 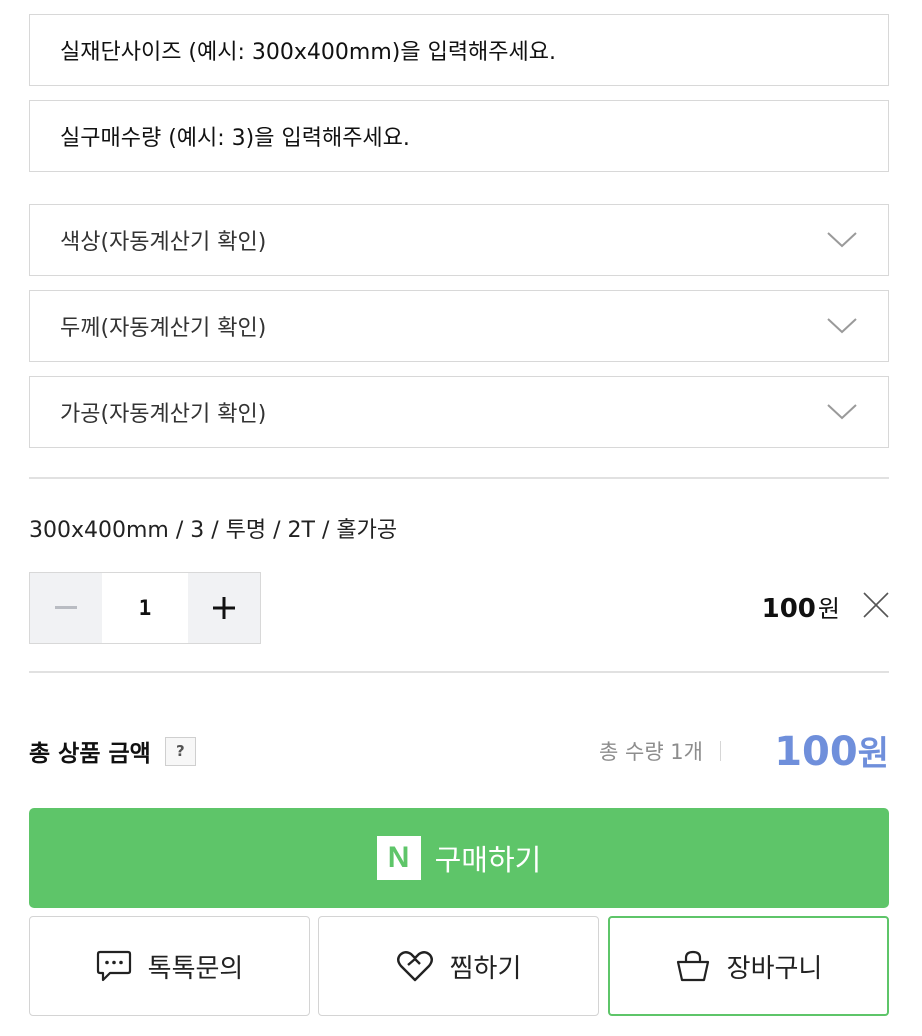 What do you see at coordinates (213, 530) in the screenshot?
I see `selected-option-summary: 300x400mm / 3 / 투명 / 2T / 홀가공` at bounding box center [213, 530].